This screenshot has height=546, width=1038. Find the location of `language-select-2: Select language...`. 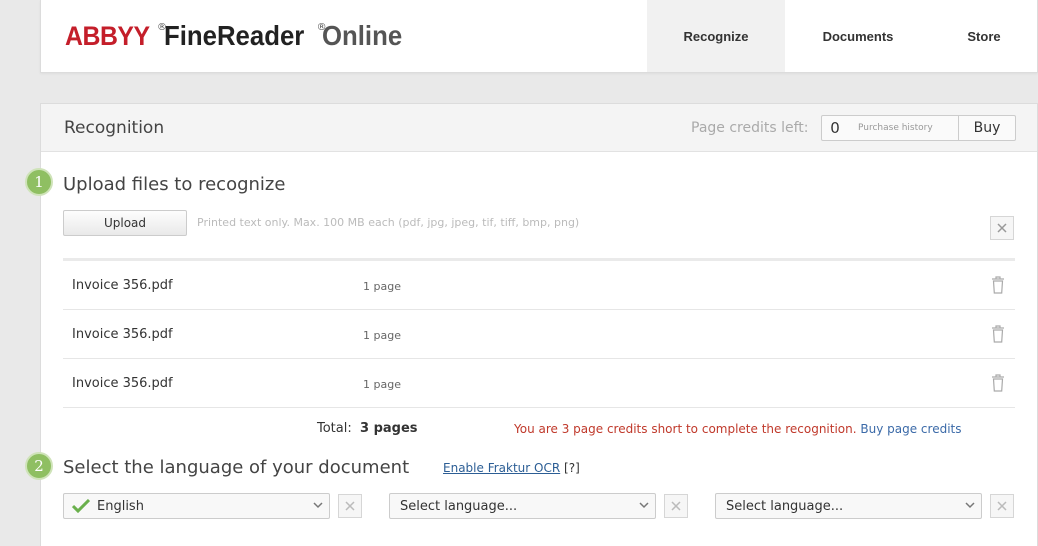

language-select-2: Select language... is located at coordinates (522, 506).